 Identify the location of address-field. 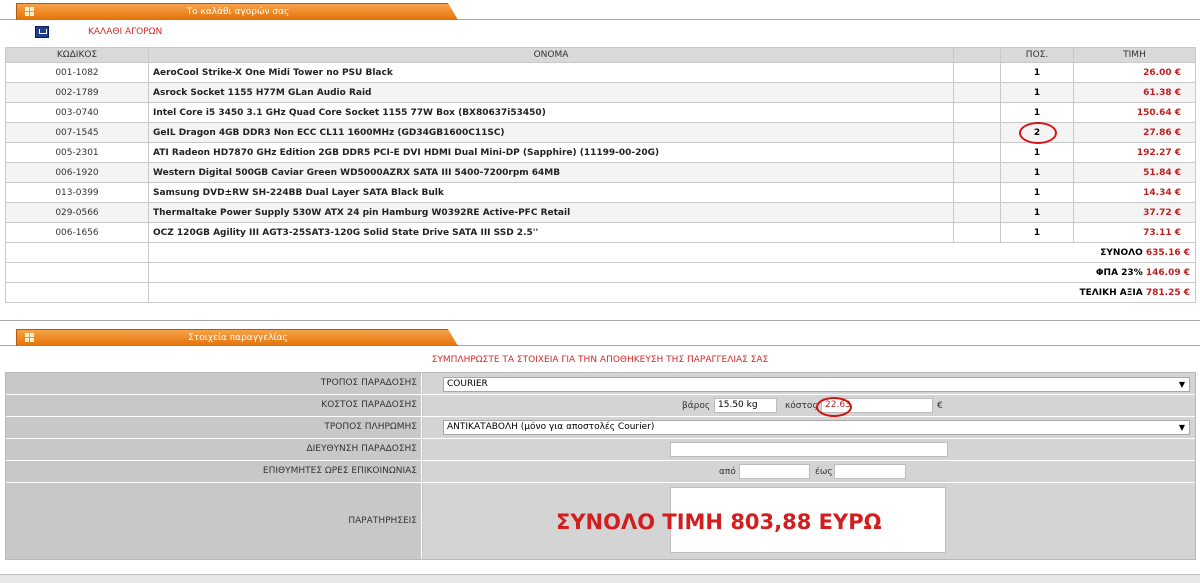
(809, 449).